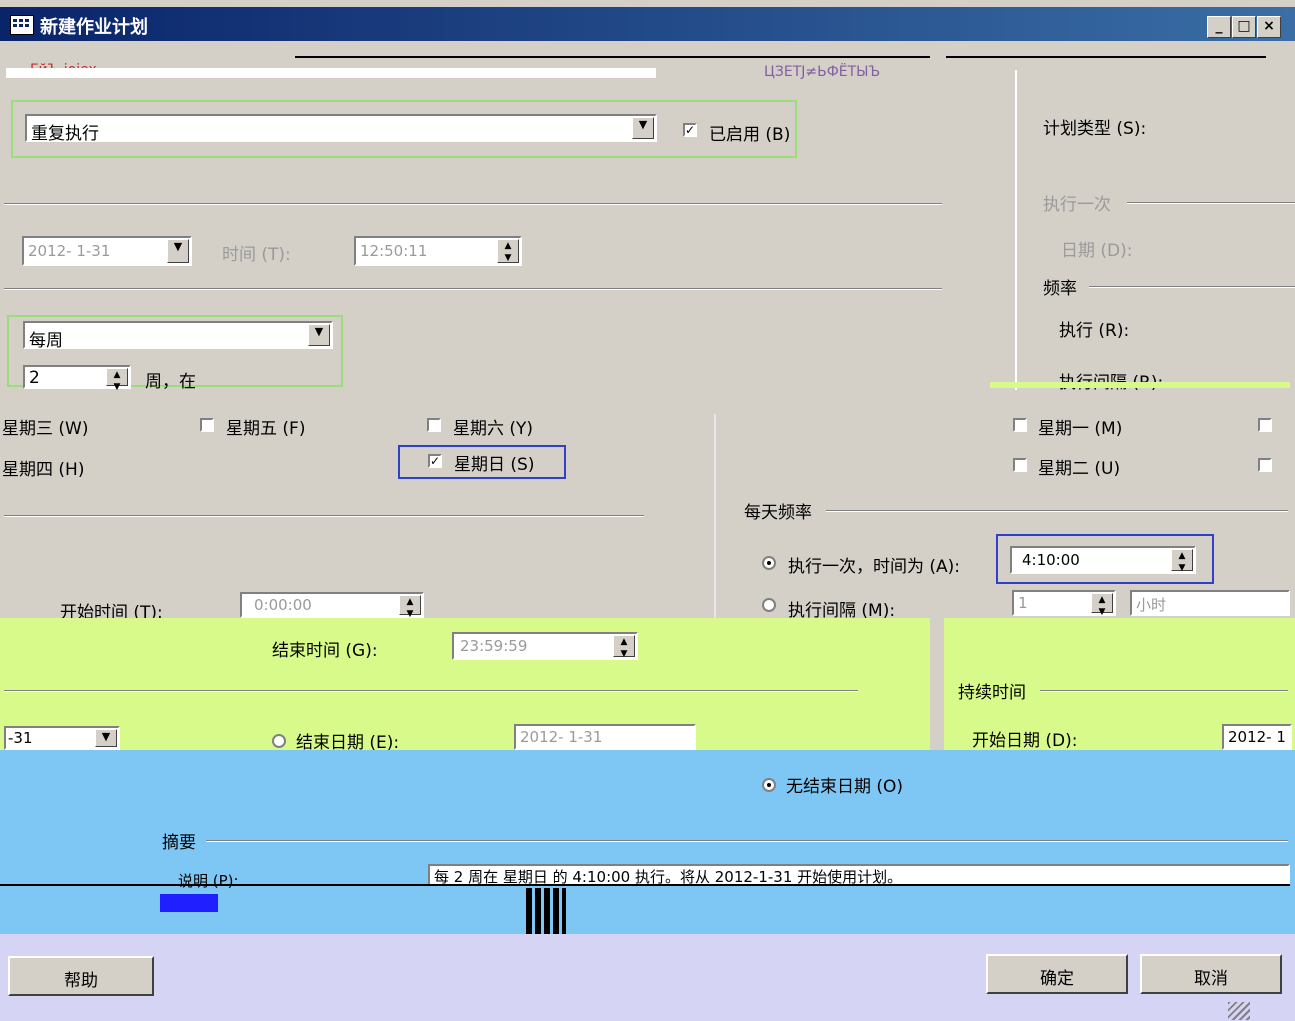  I want to click on button-bar: 帮助 确定 取消, so click(647, 977).